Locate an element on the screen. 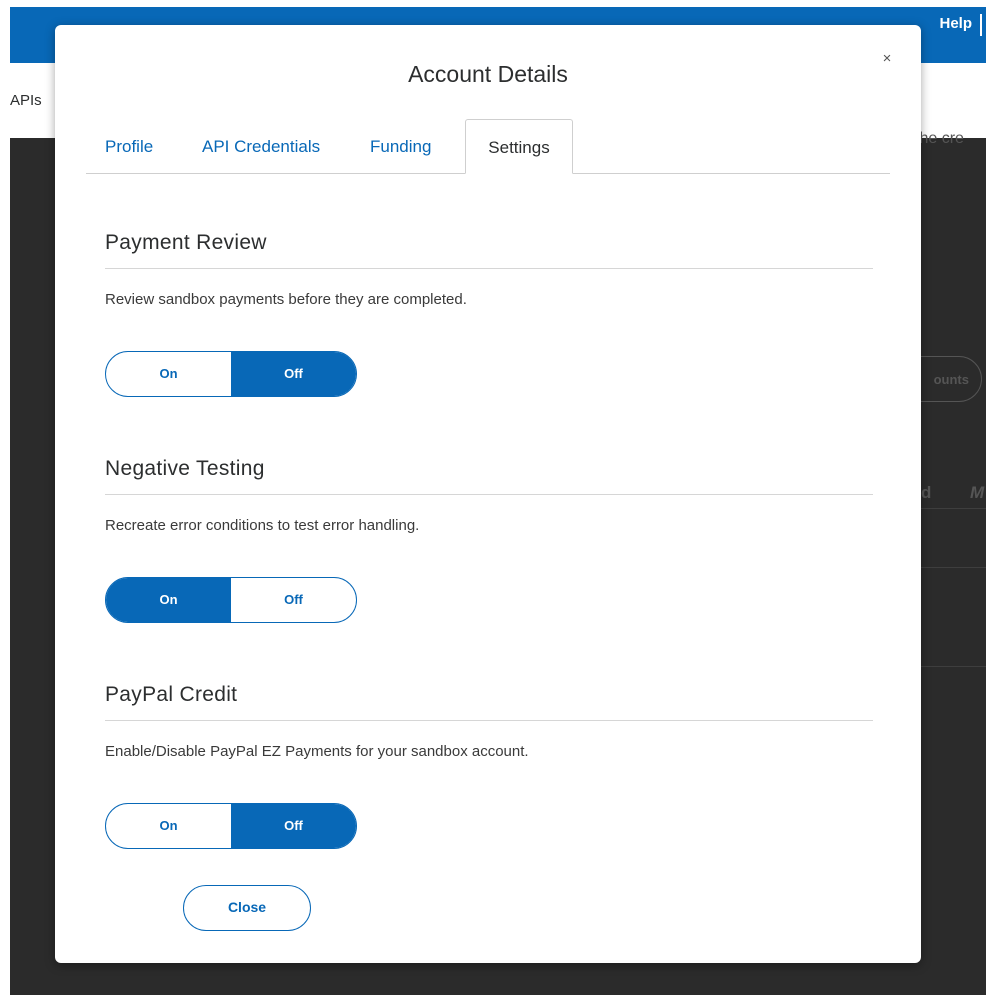 The width and height of the screenshot is (986, 995). negative-testing-toggle: On Off is located at coordinates (231, 600).